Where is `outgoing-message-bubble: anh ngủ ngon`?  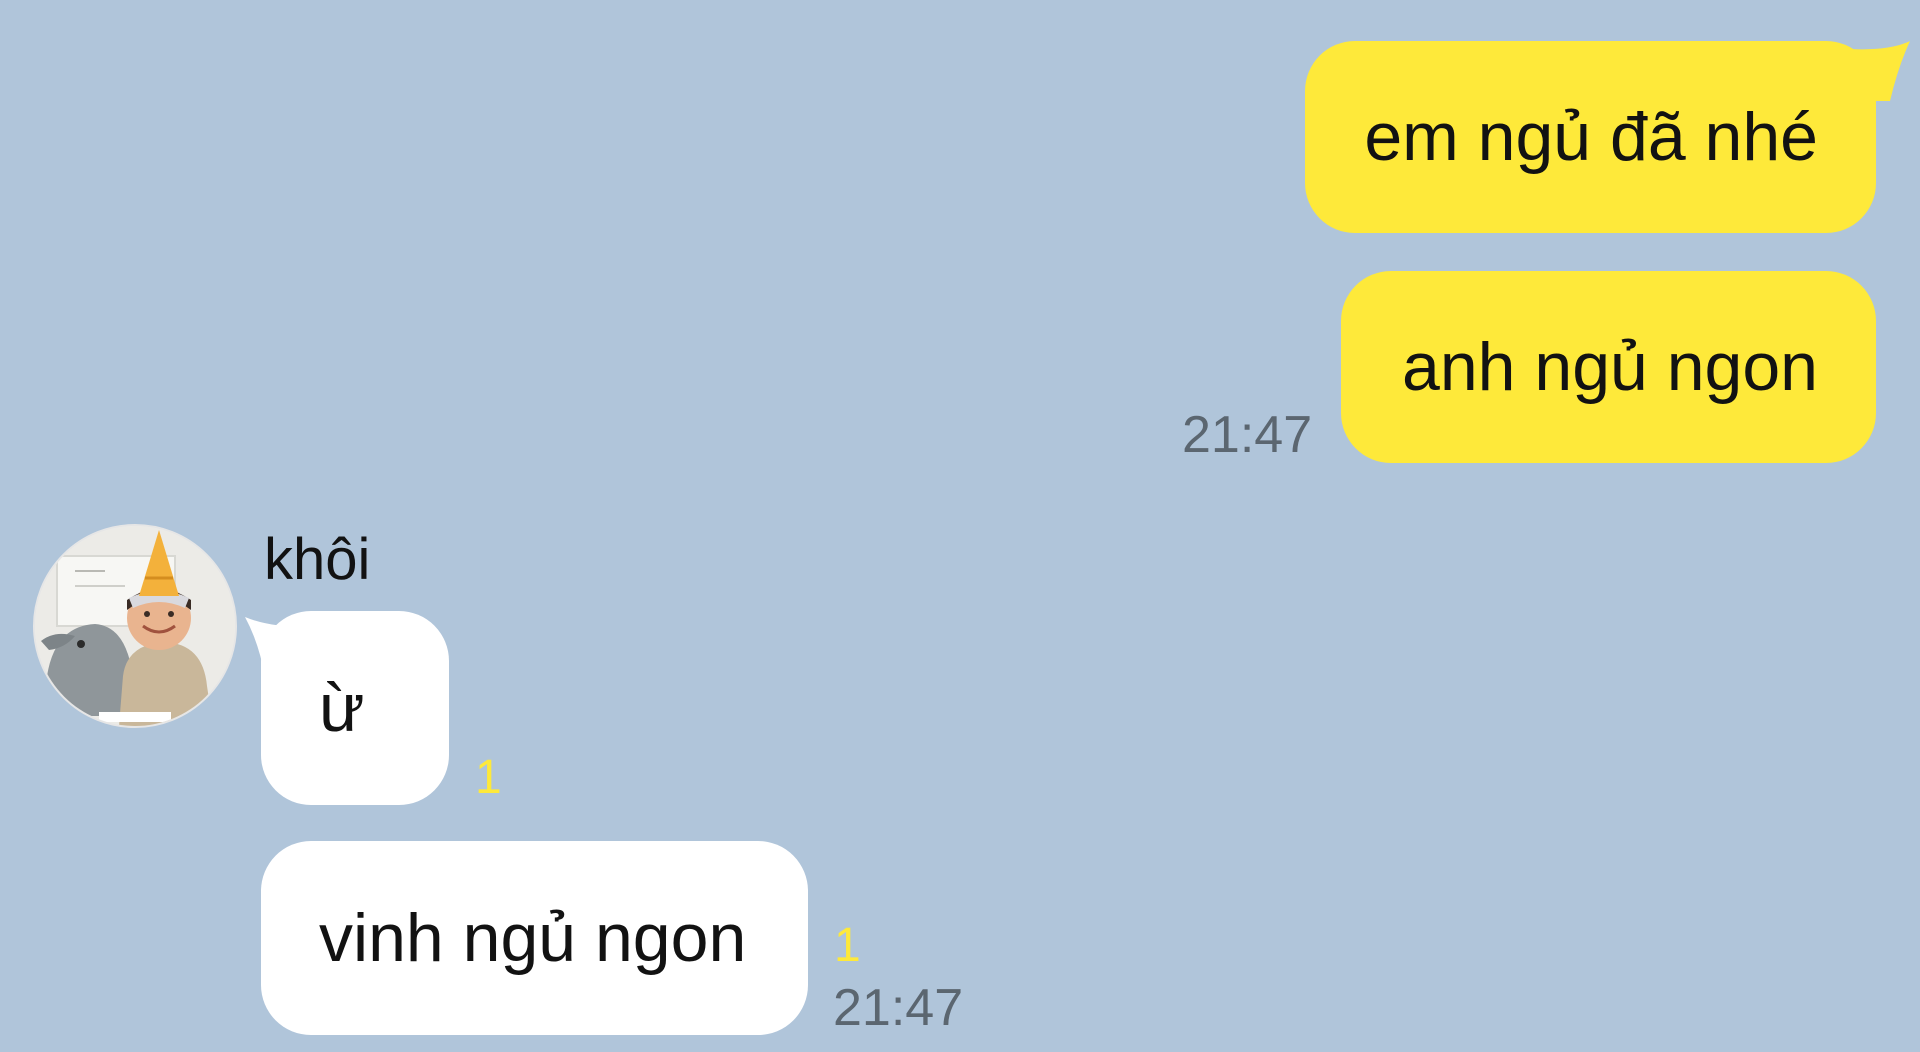
outgoing-message-bubble: anh ngủ ngon is located at coordinates (1608, 367).